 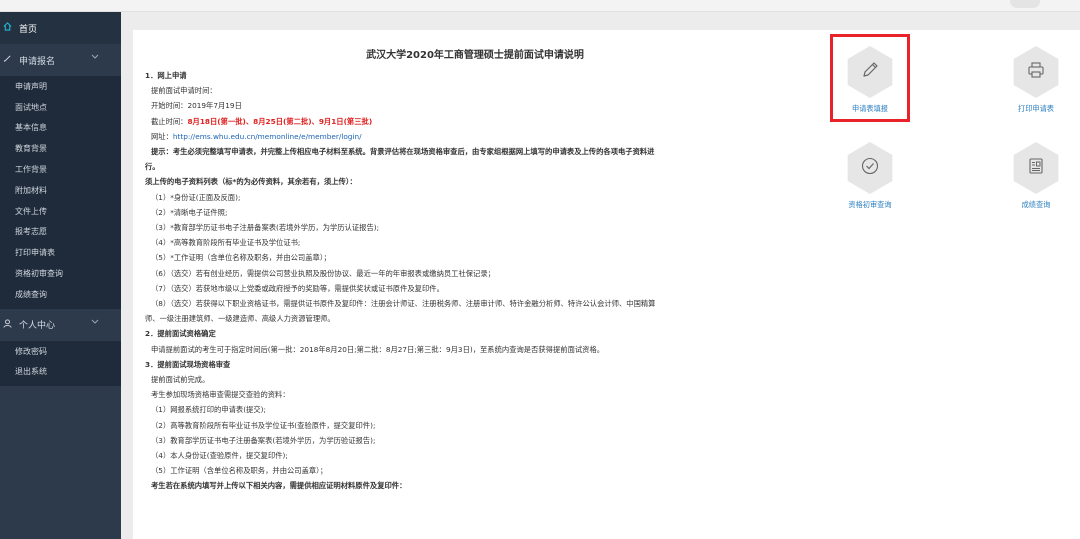 I want to click on list-item: （1）网报系统打印的申请表(提交);, so click(x=208, y=410).